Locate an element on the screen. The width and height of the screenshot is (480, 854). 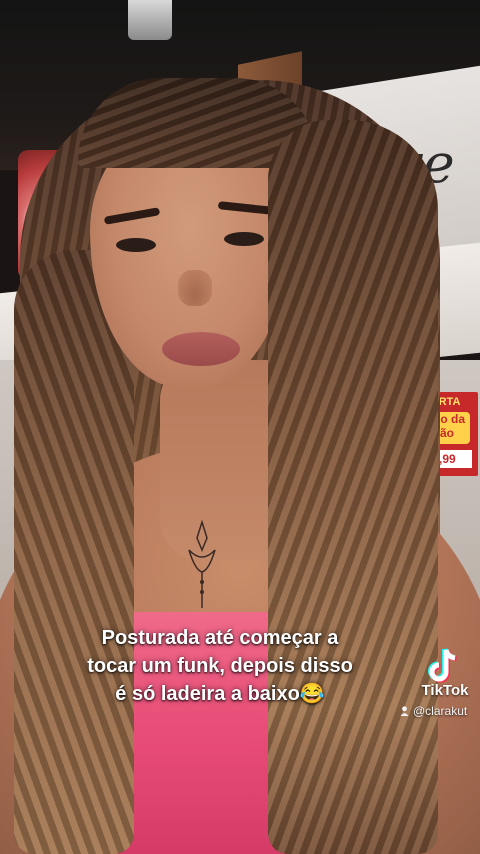
caption-line-2: tocar um funk, depois disso is located at coordinates (220, 666).